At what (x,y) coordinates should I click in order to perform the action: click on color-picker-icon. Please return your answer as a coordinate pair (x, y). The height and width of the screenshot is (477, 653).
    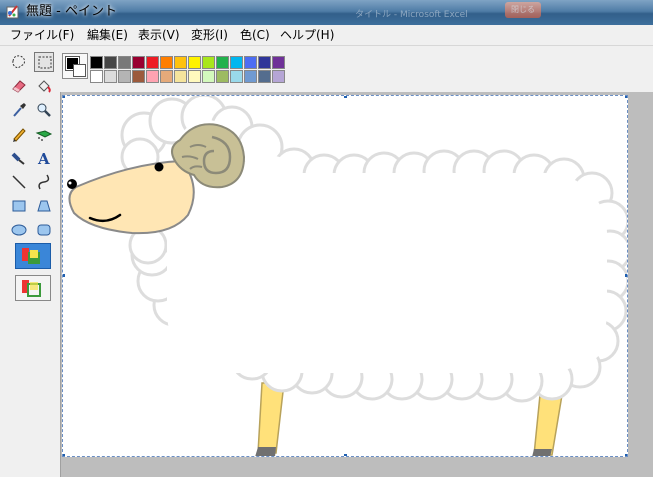
    Looking at the image, I should click on (19, 110).